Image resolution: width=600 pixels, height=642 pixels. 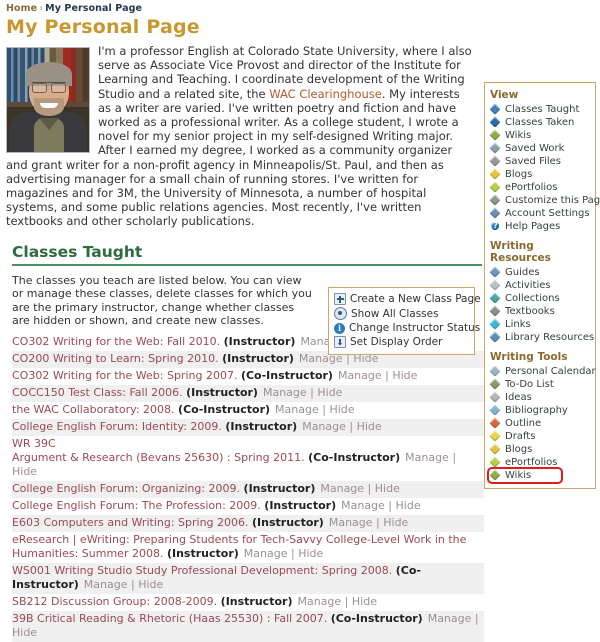 I want to click on sidebar-item-bibliography: Bibliography, so click(x=540, y=410).